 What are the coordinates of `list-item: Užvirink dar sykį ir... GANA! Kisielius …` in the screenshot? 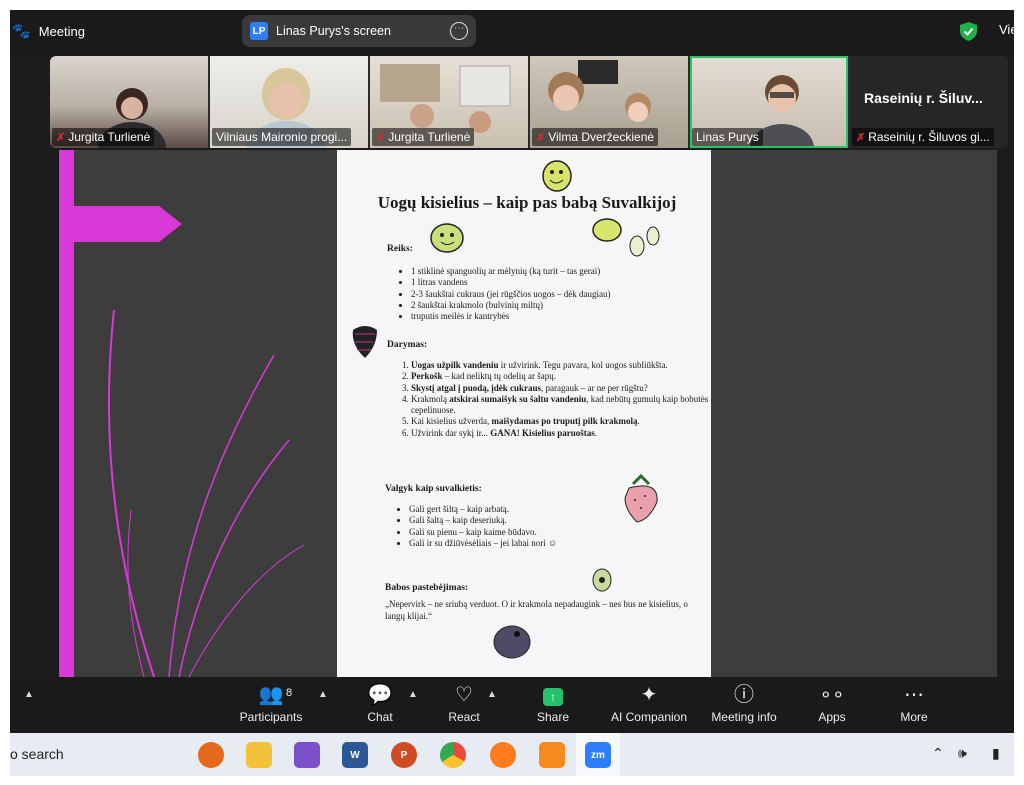 It's located at (561, 433).